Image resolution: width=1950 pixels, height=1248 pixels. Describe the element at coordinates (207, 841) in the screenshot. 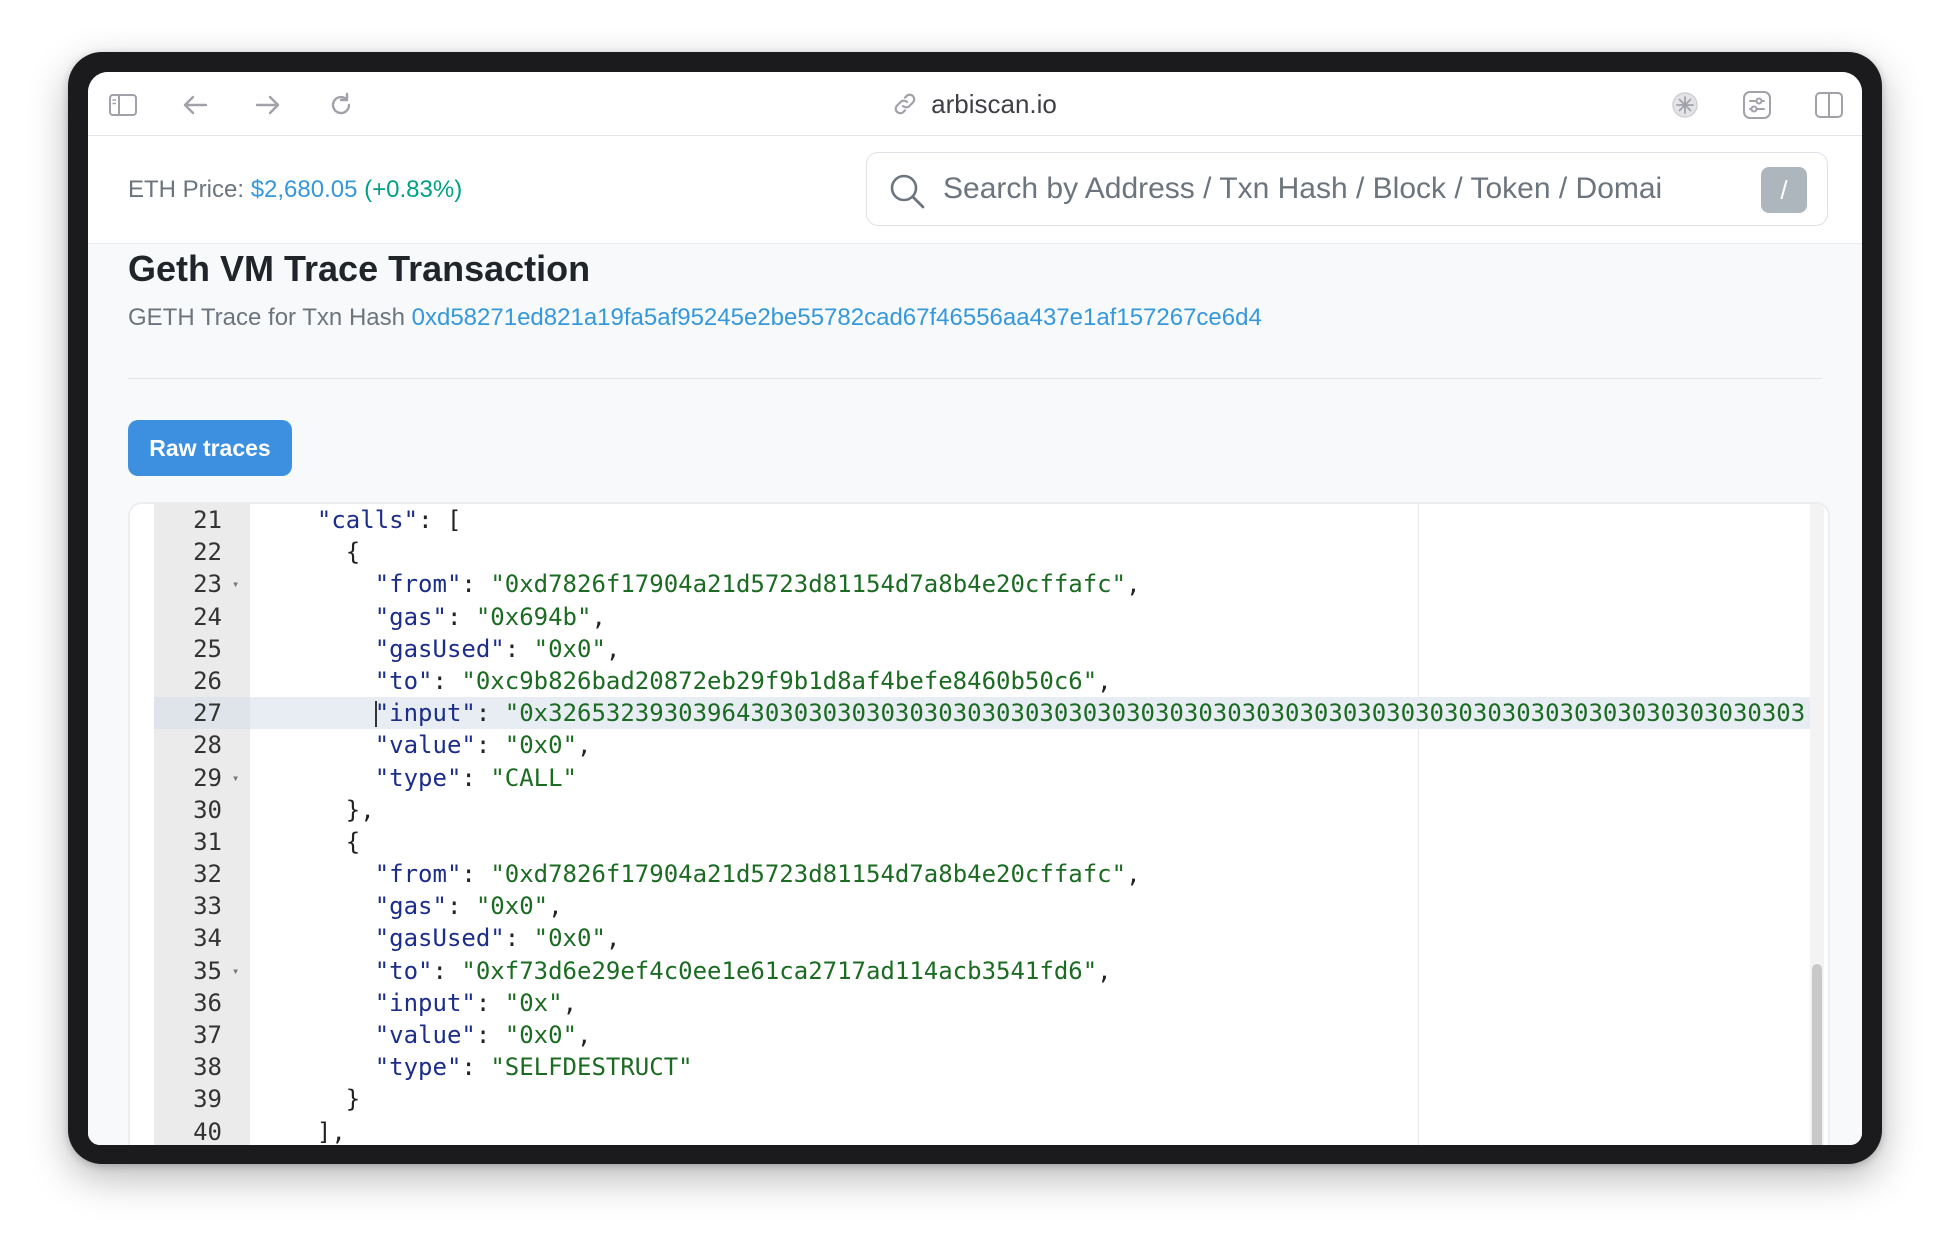

I see `line-number: 31` at that location.